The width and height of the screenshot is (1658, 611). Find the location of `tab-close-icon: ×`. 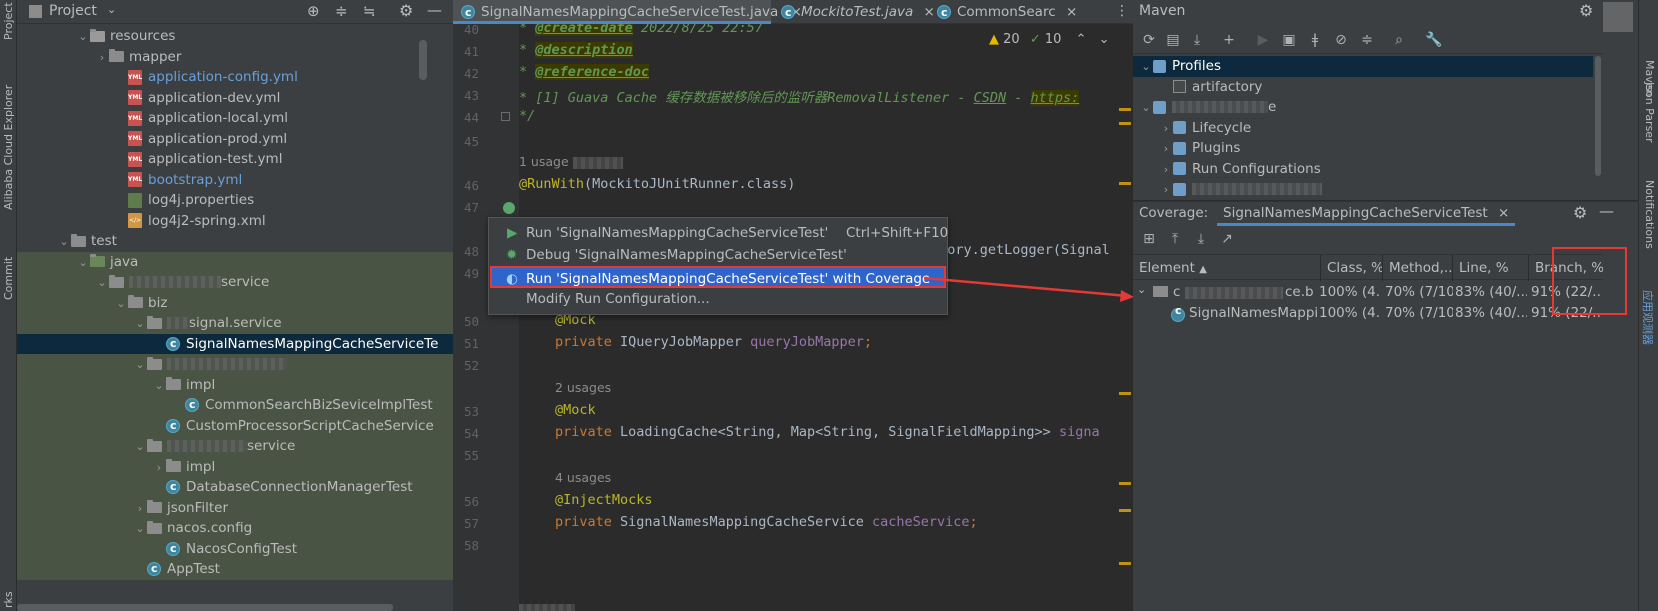

tab-close-icon: × is located at coordinates (1503, 213).